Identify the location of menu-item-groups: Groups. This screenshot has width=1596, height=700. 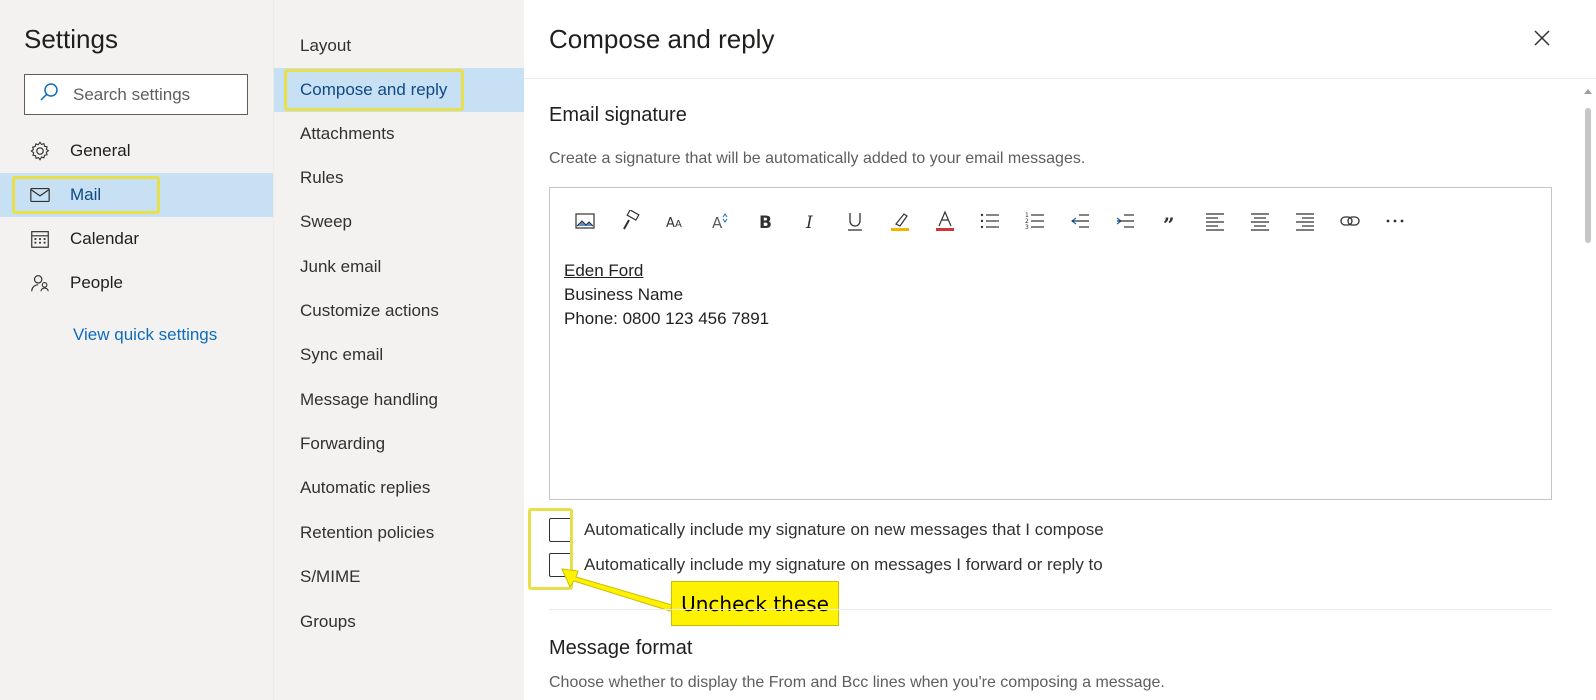
(399, 622).